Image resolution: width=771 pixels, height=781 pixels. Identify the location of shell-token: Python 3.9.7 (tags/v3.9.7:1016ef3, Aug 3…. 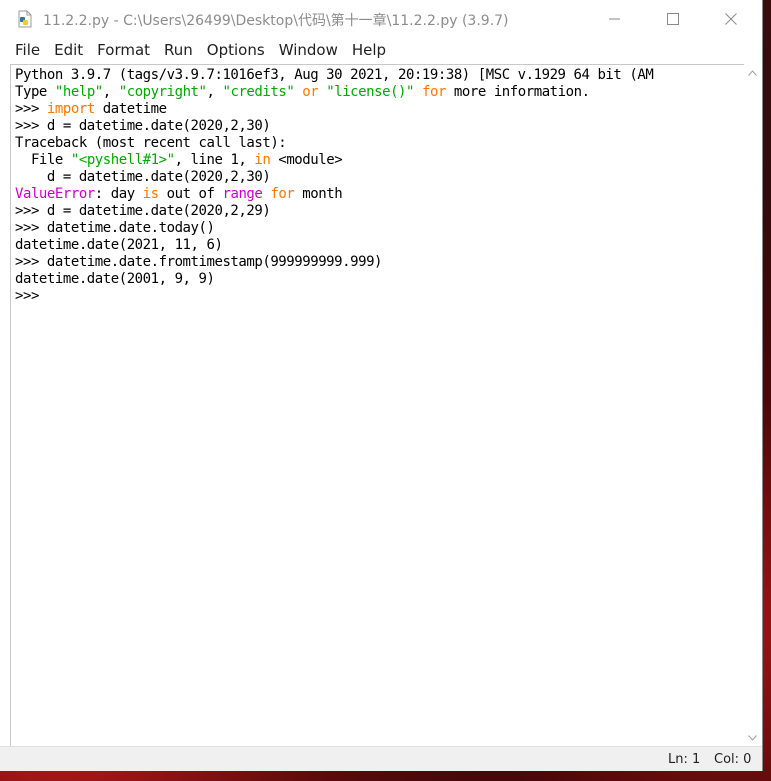
(334, 75).